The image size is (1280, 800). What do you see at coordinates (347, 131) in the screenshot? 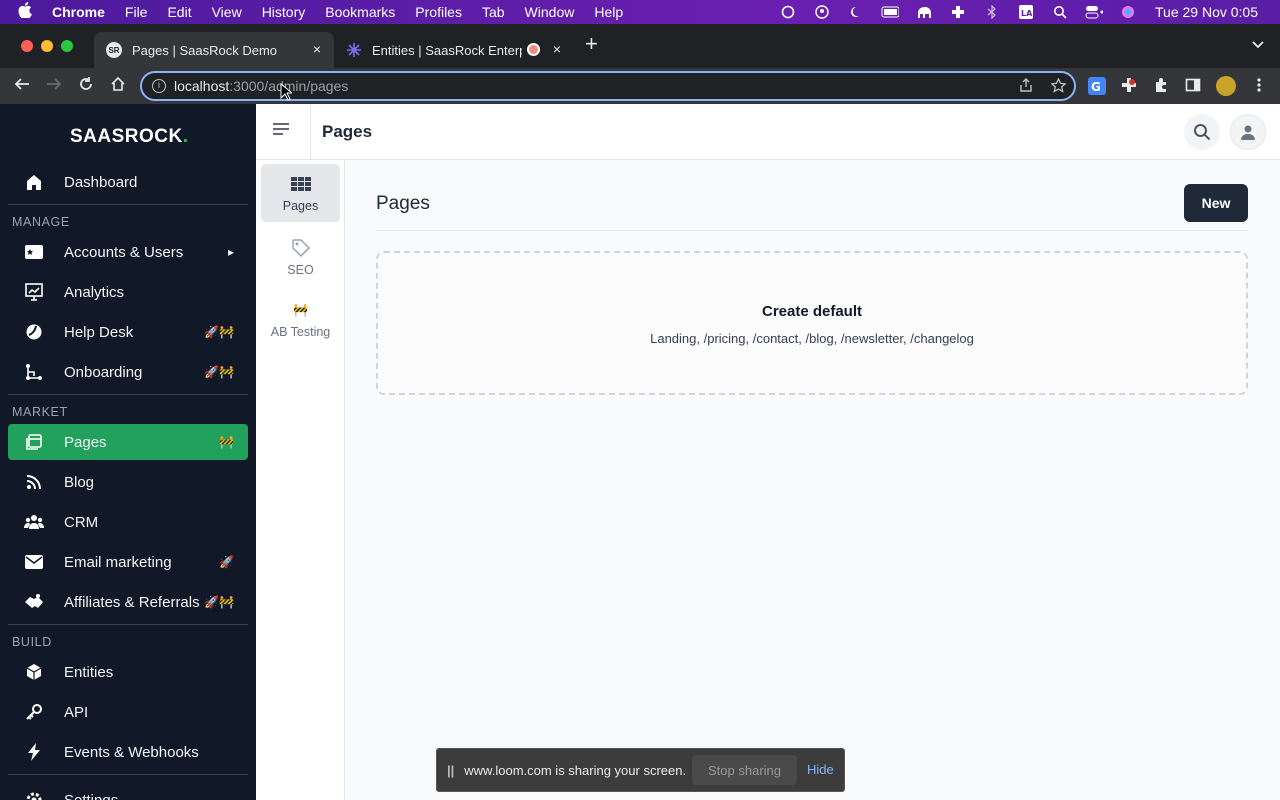
I see `page-title: Pages` at bounding box center [347, 131].